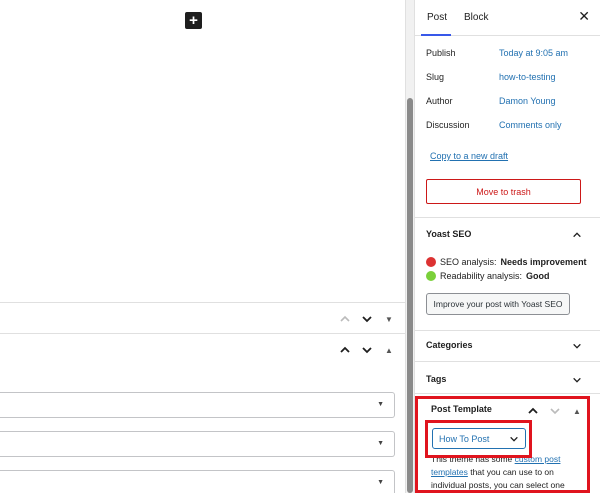 This screenshot has width=600, height=493. What do you see at coordinates (468, 262) in the screenshot?
I see `seo-analysis-label: SEO analysis:` at bounding box center [468, 262].